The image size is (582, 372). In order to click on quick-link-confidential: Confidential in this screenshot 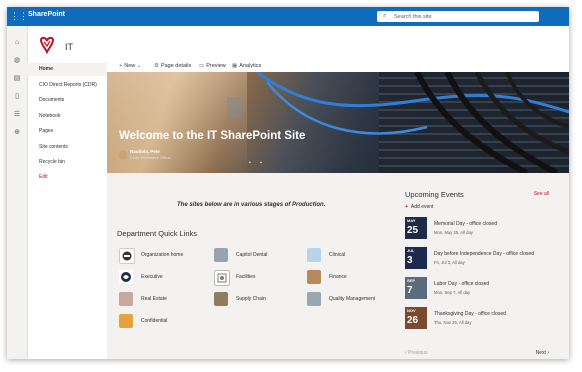, I will do `click(164, 321)`.